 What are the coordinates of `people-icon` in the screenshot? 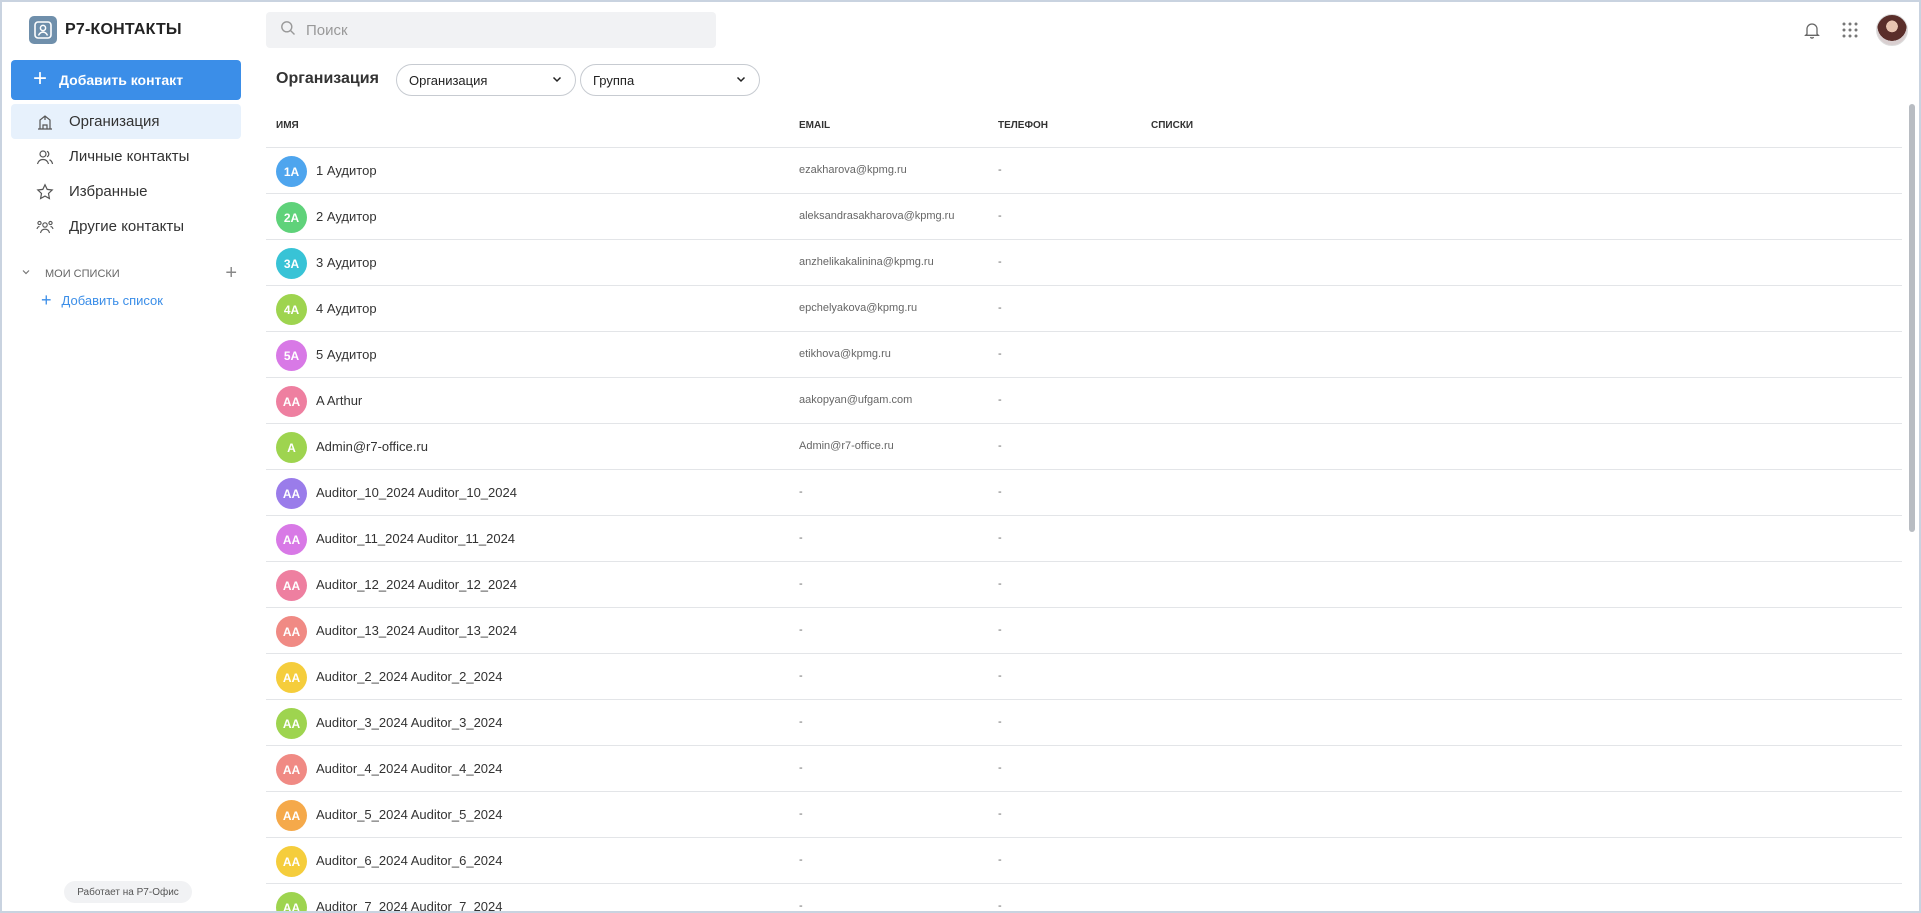 It's located at (45, 157).